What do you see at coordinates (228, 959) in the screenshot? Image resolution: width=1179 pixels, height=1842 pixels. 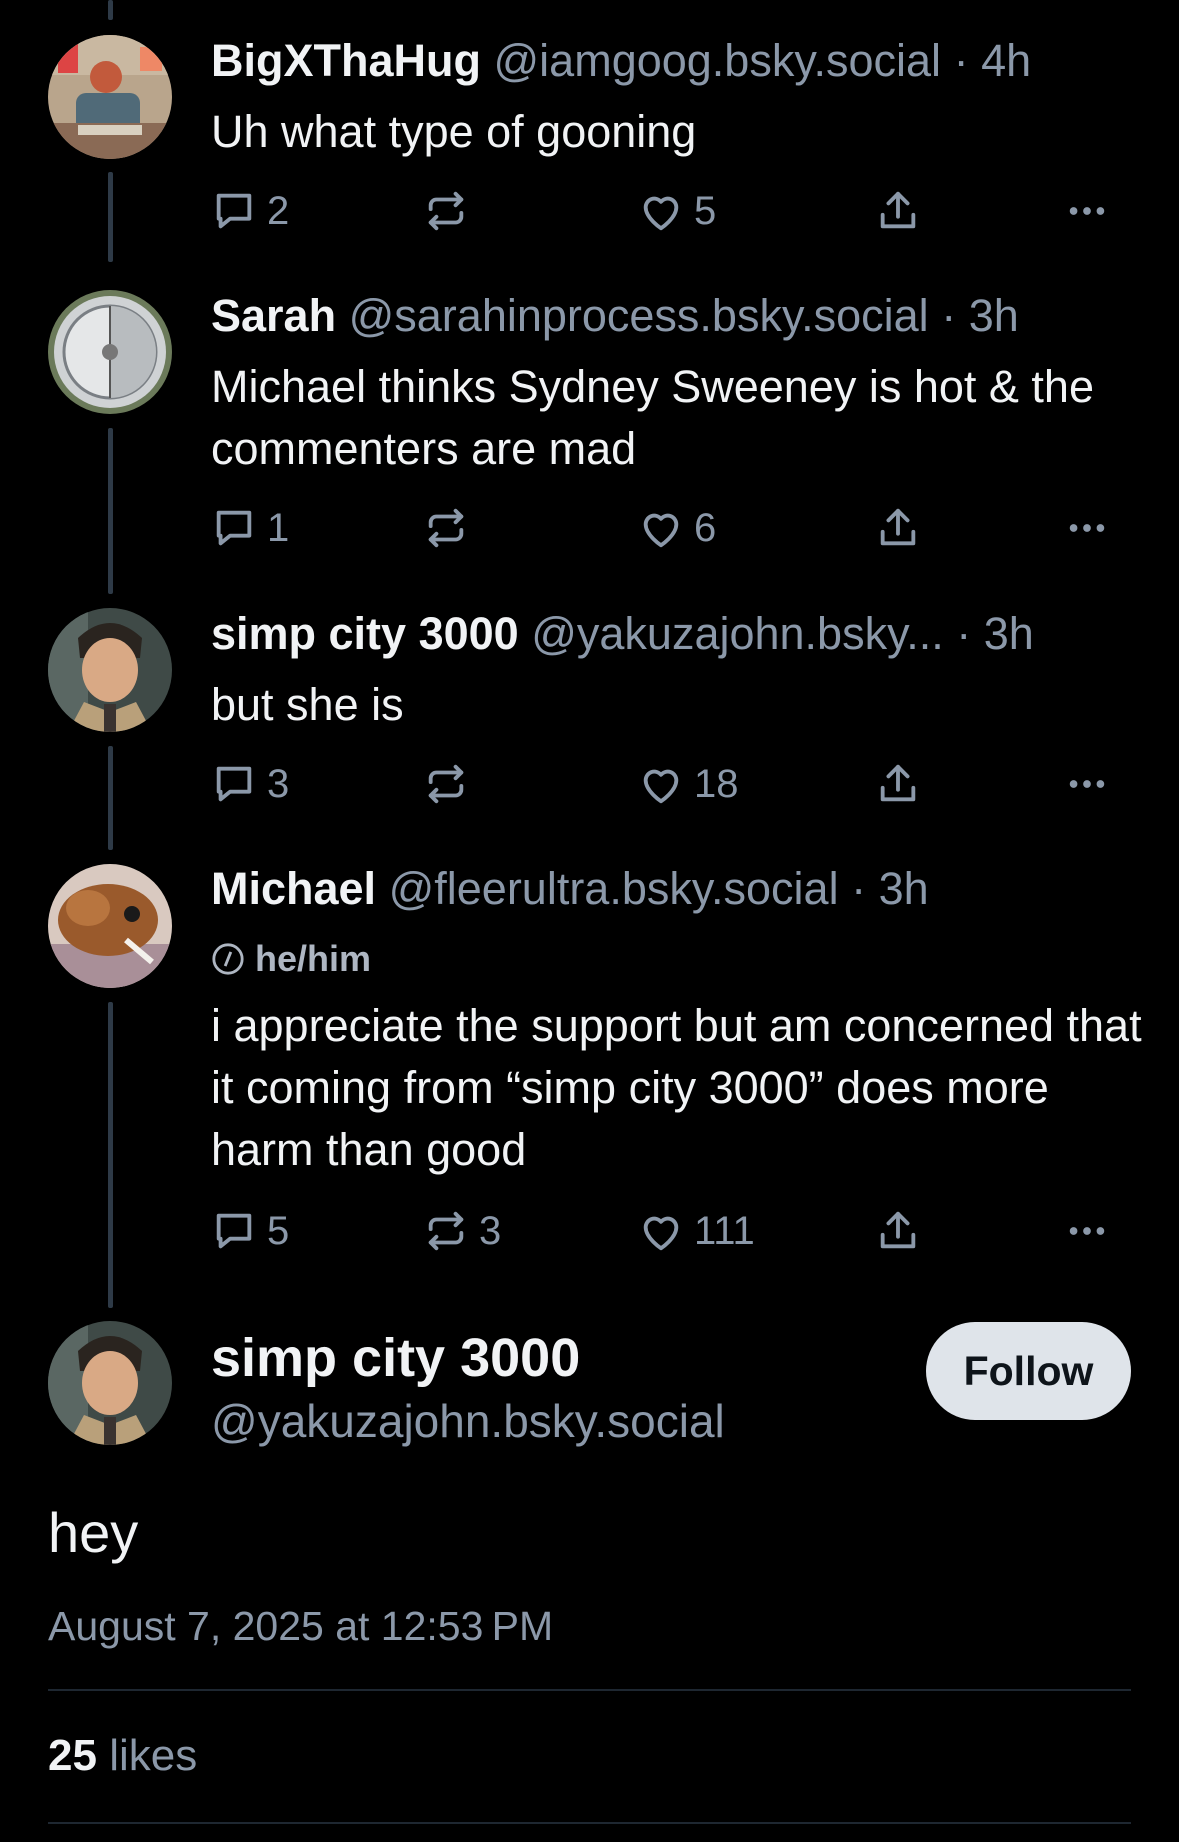 I see `info-icon` at bounding box center [228, 959].